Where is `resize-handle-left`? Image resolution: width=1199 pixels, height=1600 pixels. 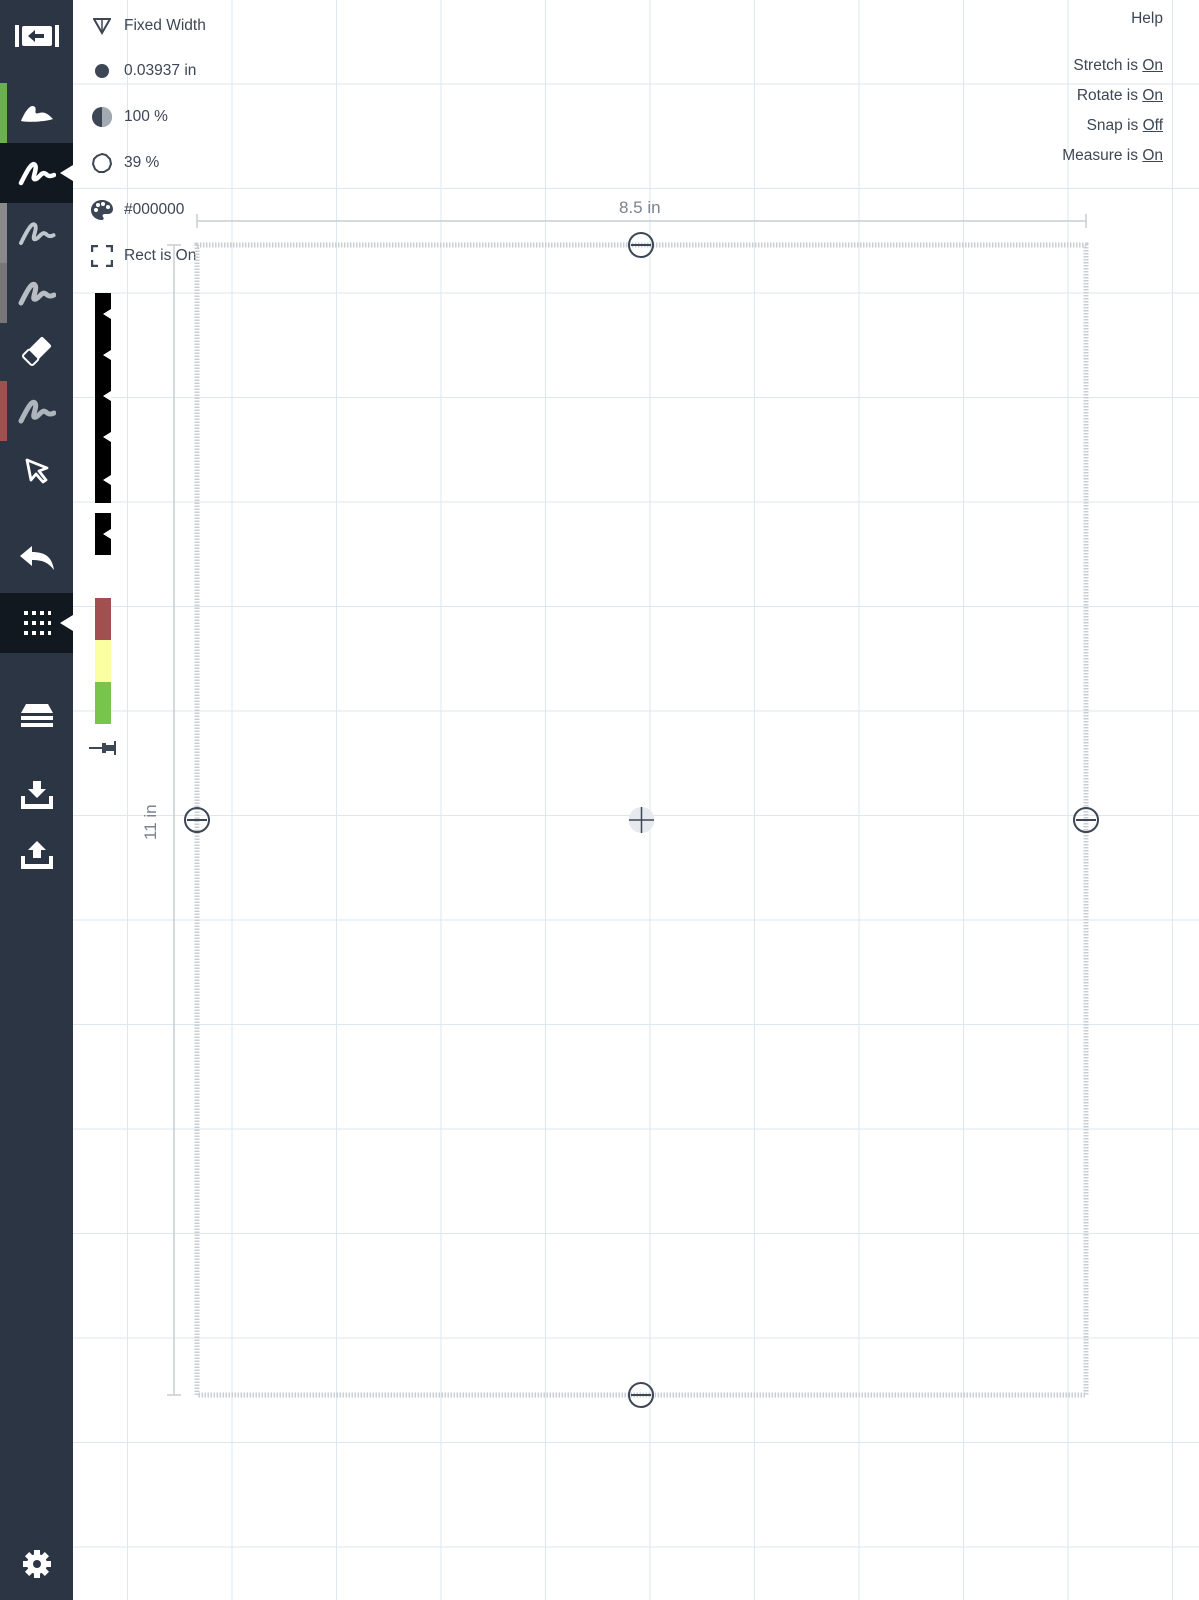 resize-handle-left is located at coordinates (197, 820).